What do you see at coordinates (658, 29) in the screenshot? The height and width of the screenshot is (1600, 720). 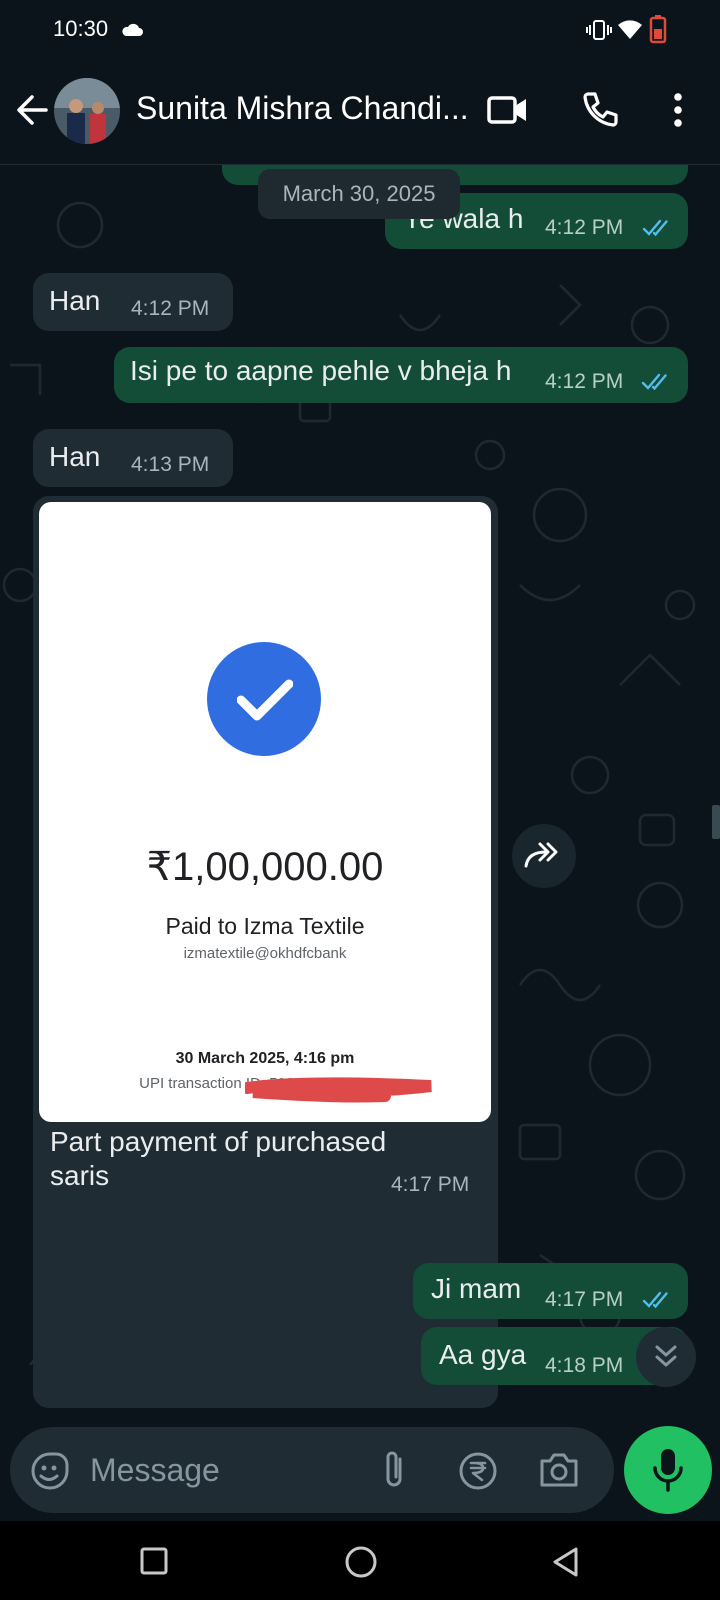 I see `battery-icon` at bounding box center [658, 29].